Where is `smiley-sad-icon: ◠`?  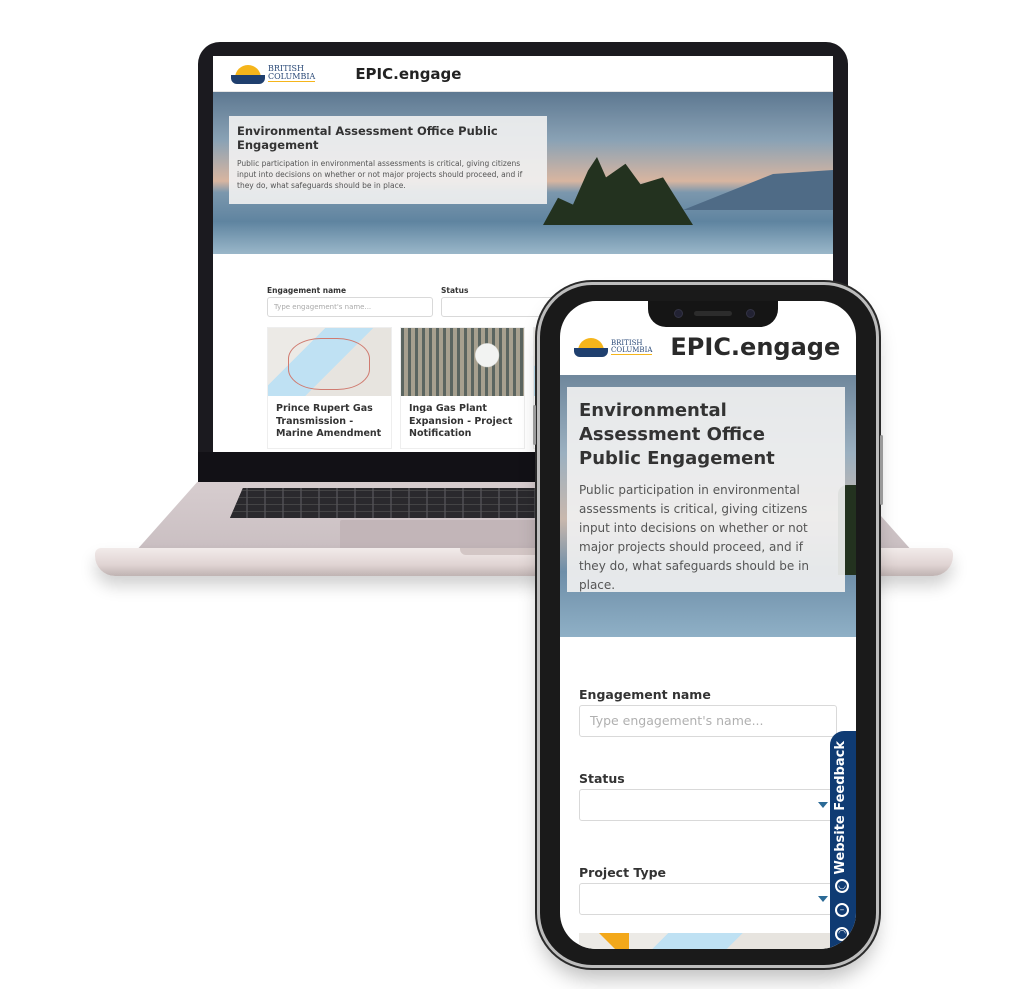 smiley-sad-icon: ◠ is located at coordinates (842, 934).